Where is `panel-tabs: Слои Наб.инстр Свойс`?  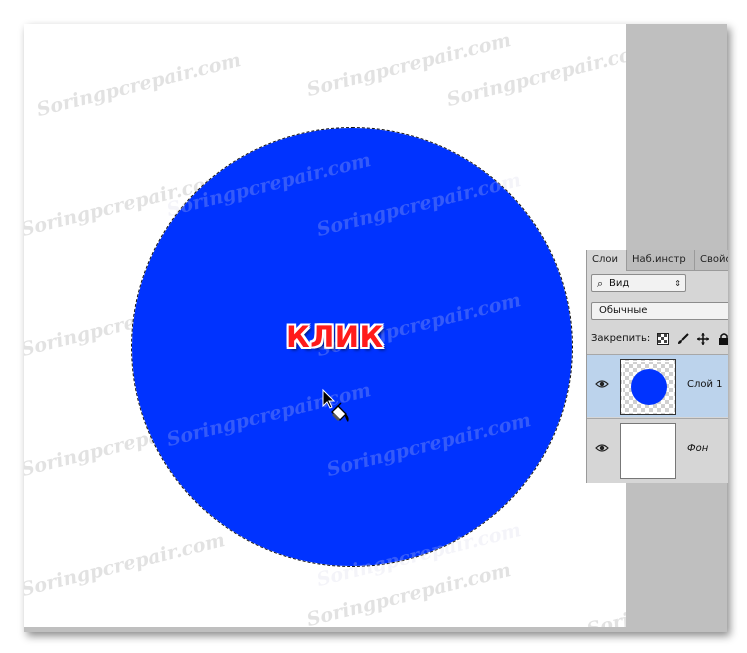
panel-tabs: Слои Наб.инстр Свойс is located at coordinates (657, 260).